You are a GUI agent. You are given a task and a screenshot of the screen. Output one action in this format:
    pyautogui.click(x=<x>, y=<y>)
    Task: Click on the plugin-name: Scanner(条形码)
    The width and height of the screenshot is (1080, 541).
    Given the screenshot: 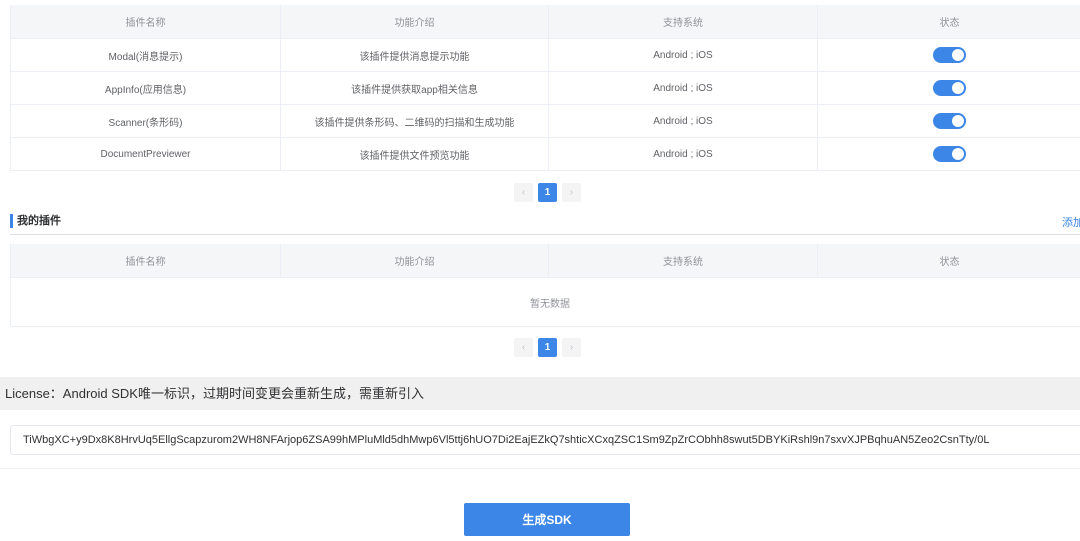 What is the action you would take?
    pyautogui.click(x=146, y=121)
    